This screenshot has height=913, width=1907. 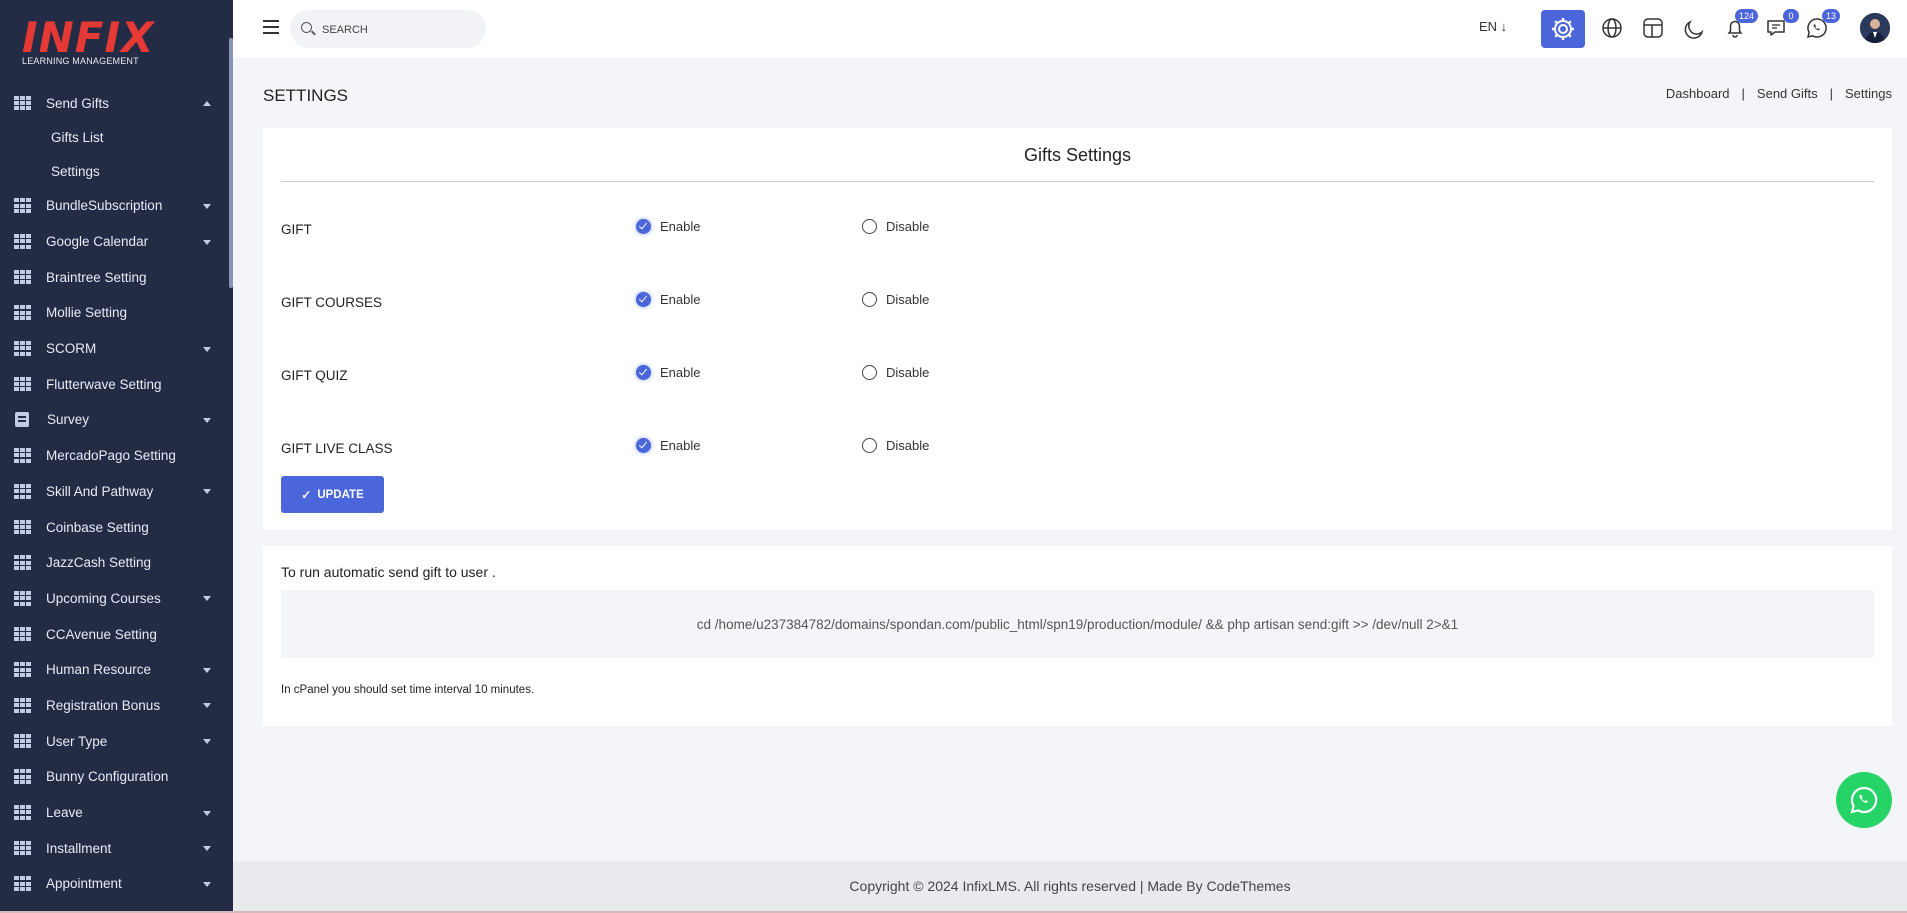 I want to click on whatsapp-icon, so click(x=1864, y=800).